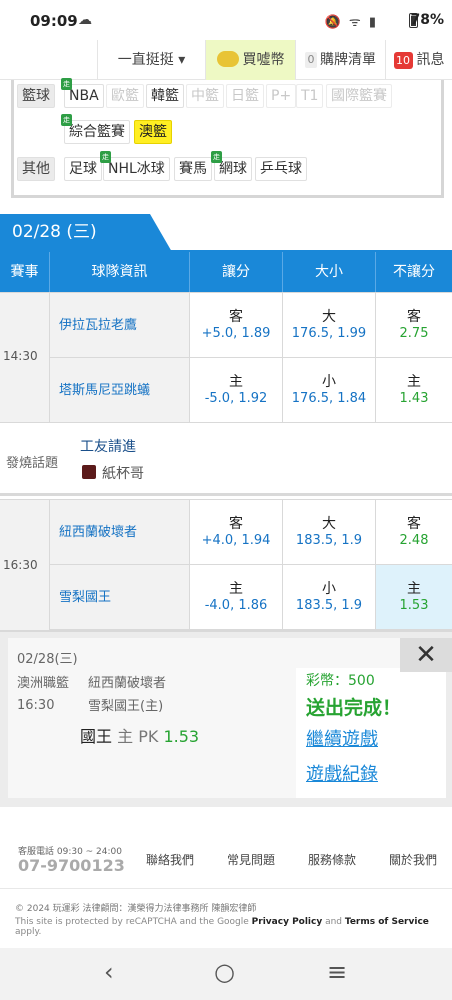 The image size is (452, 1000). Describe the element at coordinates (236, 532) in the screenshot. I see `odds-spread-away: 客 +4.0, 1.94` at that location.